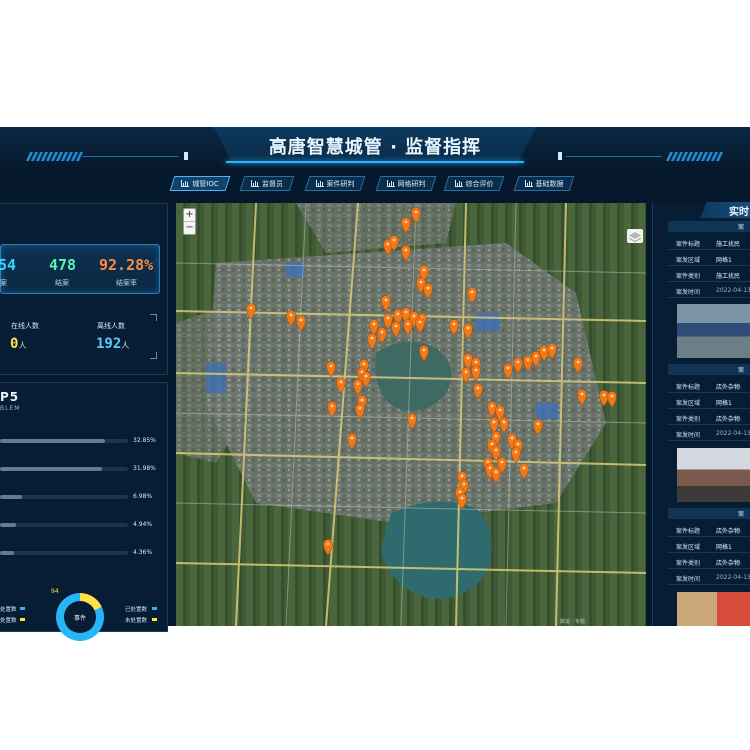 This screenshot has width=750, height=750. I want to click on online-label: 在线人数, so click(25, 326).